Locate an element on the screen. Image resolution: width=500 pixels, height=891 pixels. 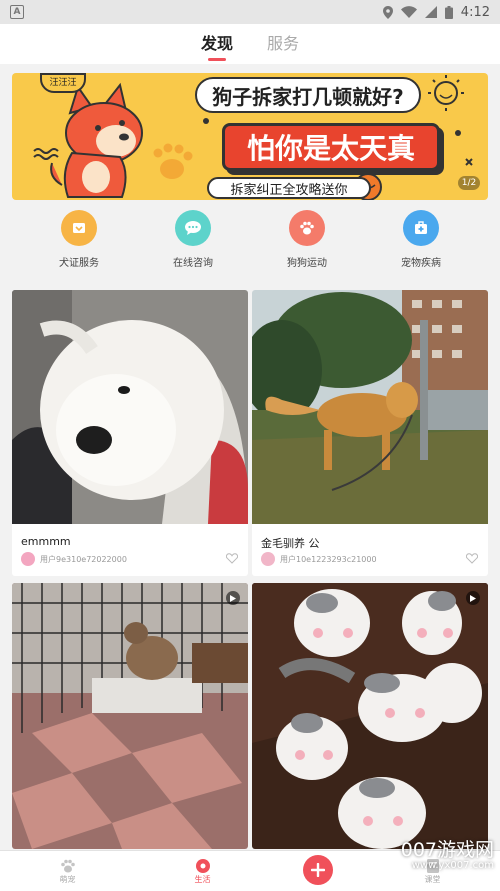
life-icon is located at coordinates (202, 865).